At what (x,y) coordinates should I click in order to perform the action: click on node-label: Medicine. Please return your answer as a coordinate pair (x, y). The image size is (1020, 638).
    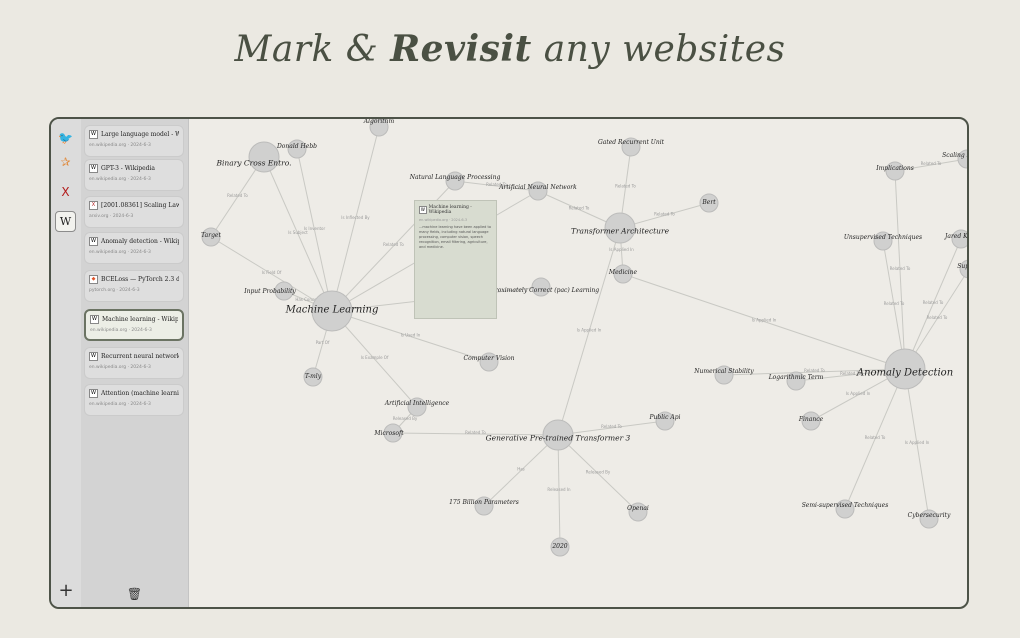
    Looking at the image, I should click on (623, 272).